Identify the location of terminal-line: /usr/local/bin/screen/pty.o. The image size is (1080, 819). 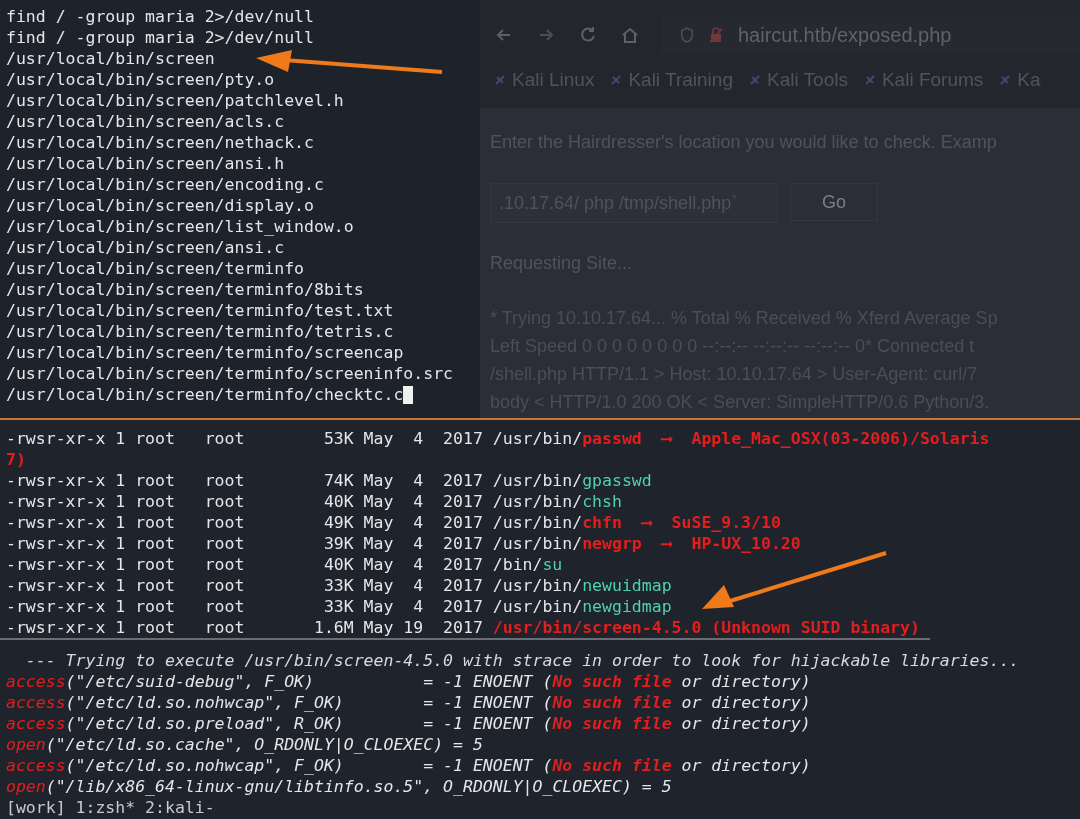
(140, 79).